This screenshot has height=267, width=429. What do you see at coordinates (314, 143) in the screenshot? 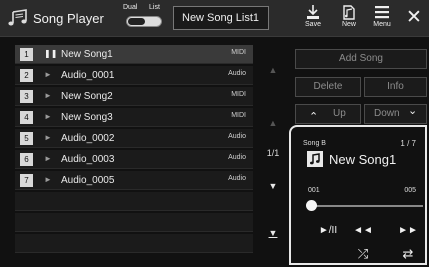
I see `song-slot-label: Song B` at bounding box center [314, 143].